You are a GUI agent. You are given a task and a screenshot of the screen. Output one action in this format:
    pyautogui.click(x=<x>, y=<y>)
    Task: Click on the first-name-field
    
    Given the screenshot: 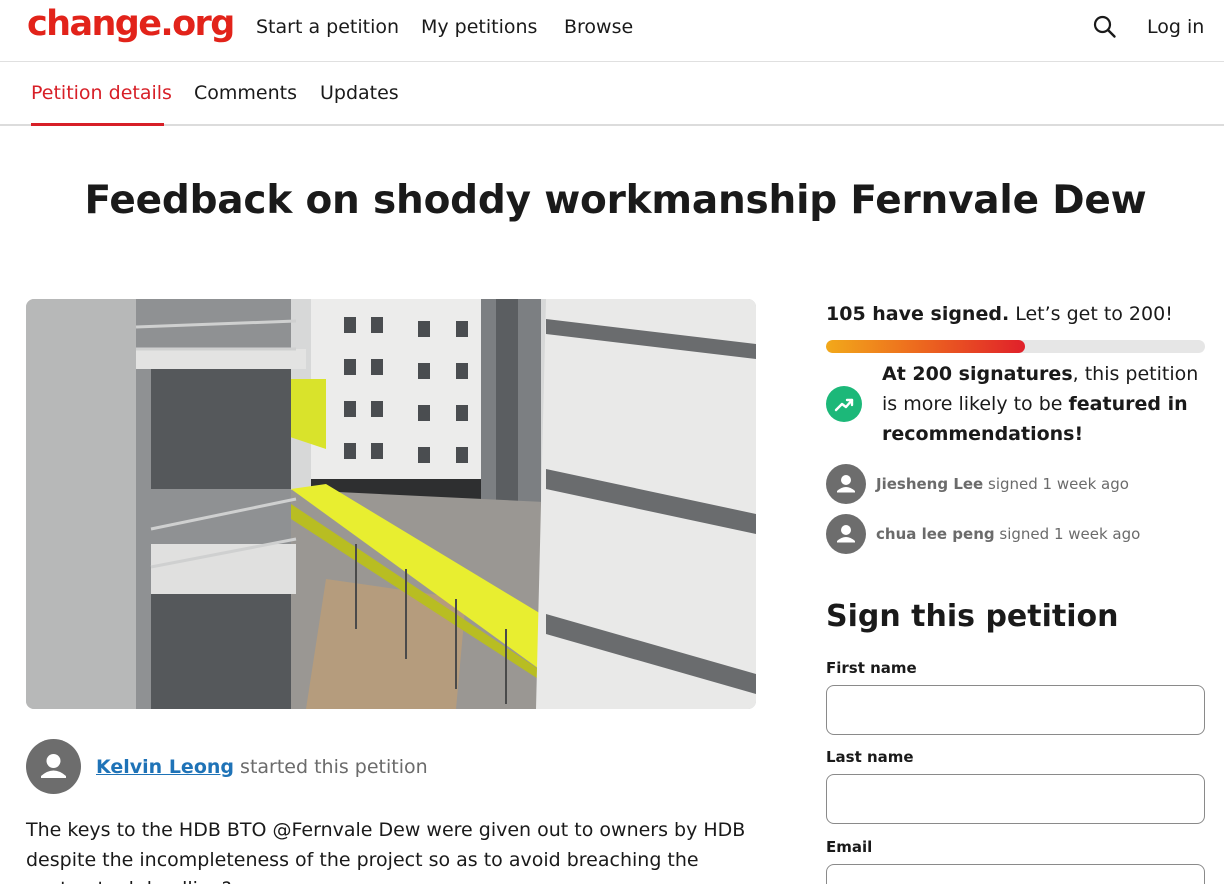 What is the action you would take?
    pyautogui.click(x=1015, y=710)
    